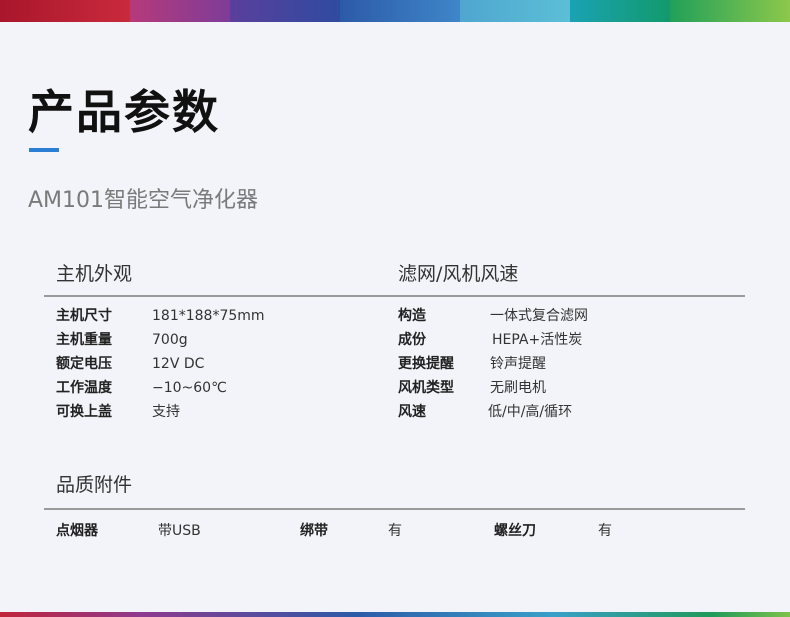  I want to click on spec-value: 181*188*75mm, so click(208, 316).